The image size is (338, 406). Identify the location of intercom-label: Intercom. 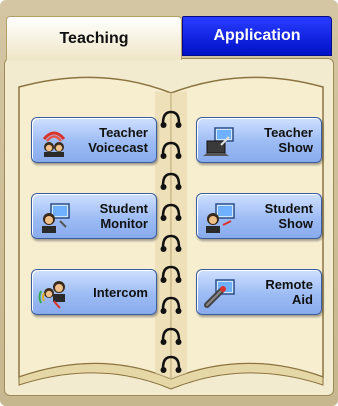
(120, 292).